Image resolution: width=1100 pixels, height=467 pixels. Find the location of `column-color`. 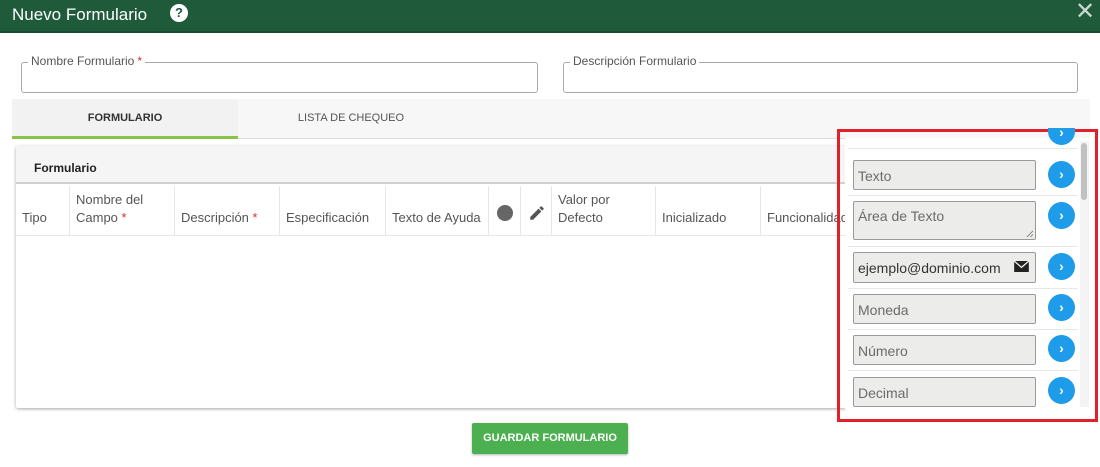

column-color is located at coordinates (505, 211).